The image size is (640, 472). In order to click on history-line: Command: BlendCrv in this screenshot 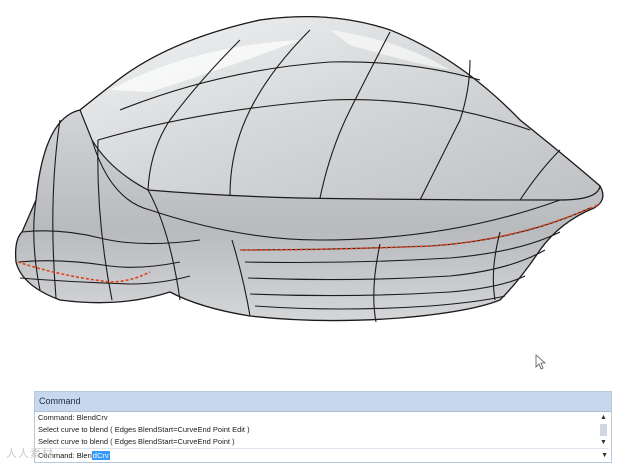, I will do `click(73, 417)`.